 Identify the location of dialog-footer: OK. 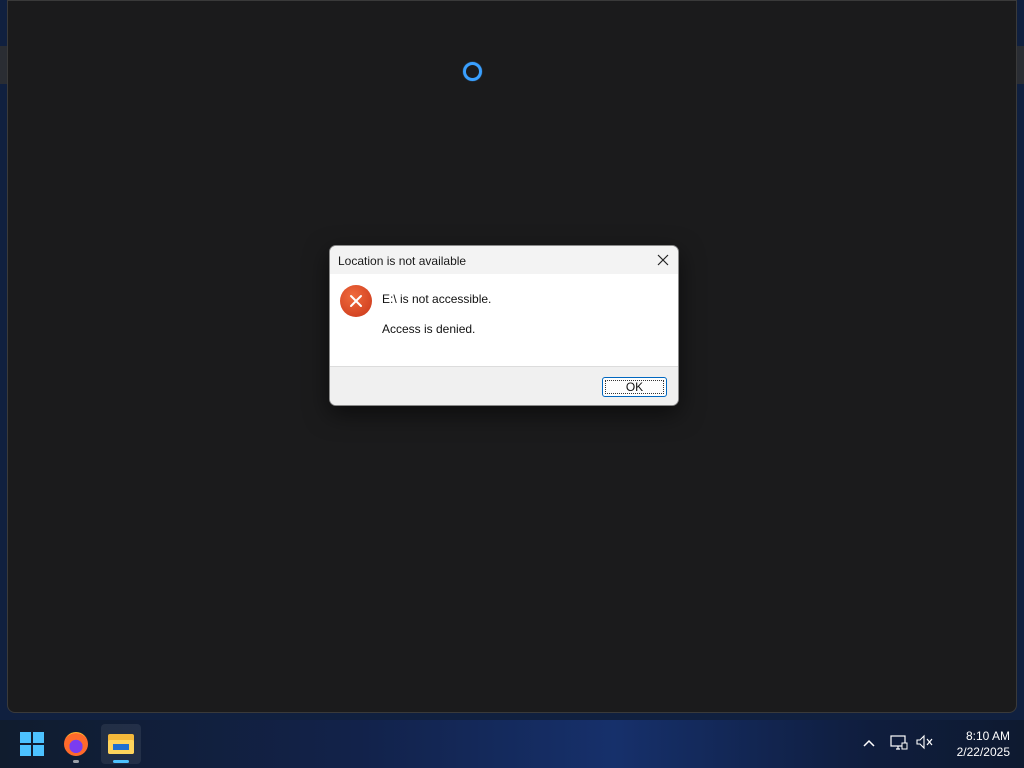
(504, 385).